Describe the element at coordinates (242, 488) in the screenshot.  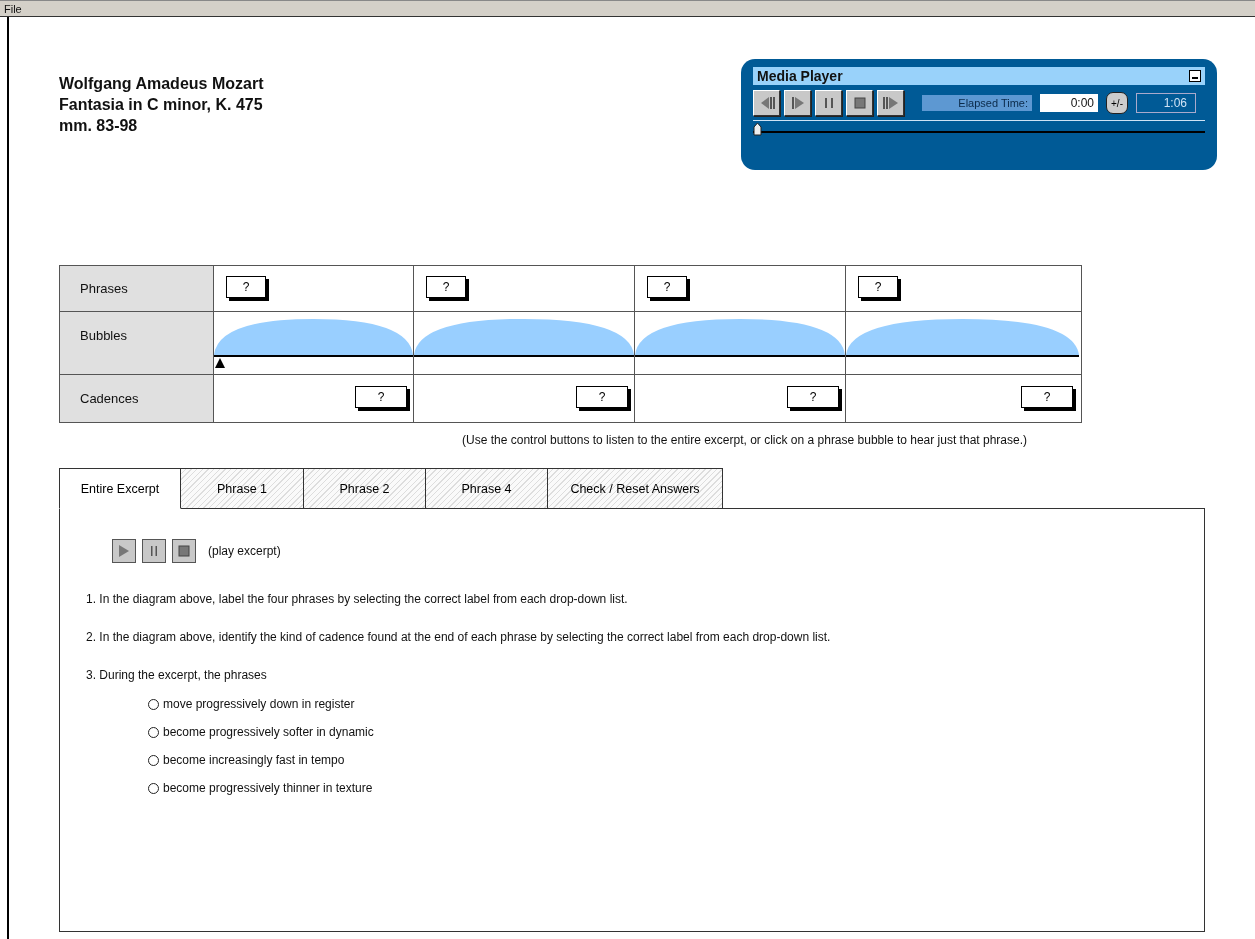
I see `tab: Phrase 1` at that location.